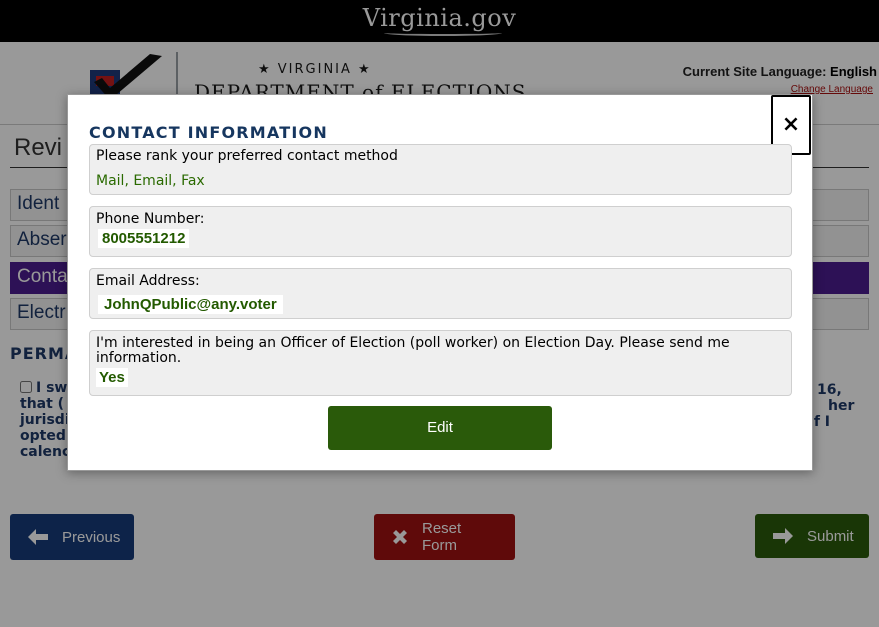 The height and width of the screenshot is (627, 879). What do you see at coordinates (440, 428) in the screenshot?
I see `edit-button: Edit` at bounding box center [440, 428].